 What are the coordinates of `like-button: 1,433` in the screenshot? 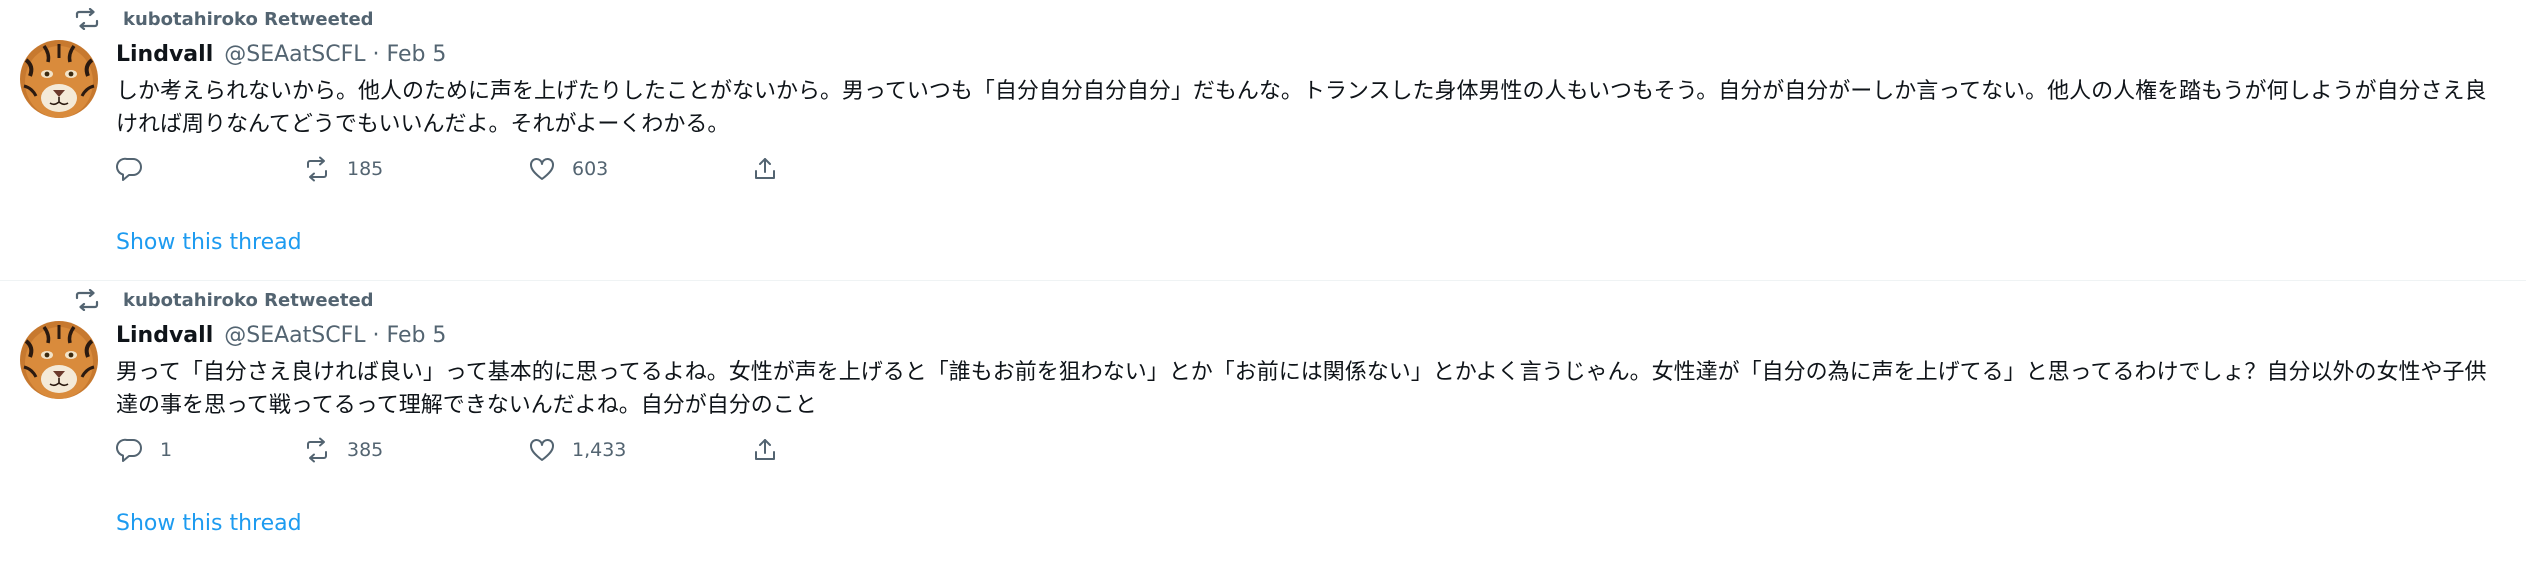 It's located at (577, 450).